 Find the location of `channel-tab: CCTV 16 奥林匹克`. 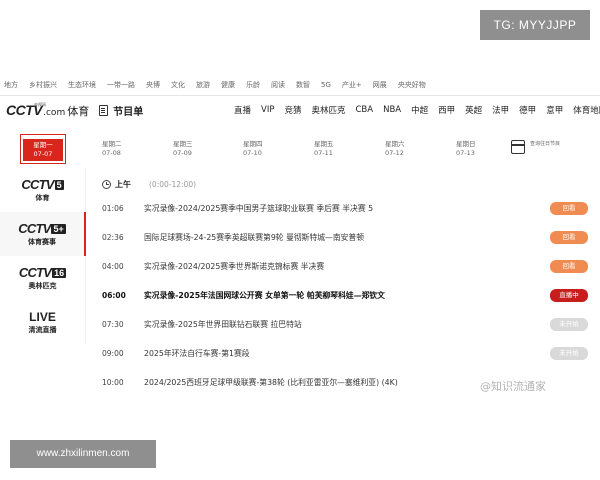

channel-tab: CCTV 16 奥林匹克 is located at coordinates (43, 278).